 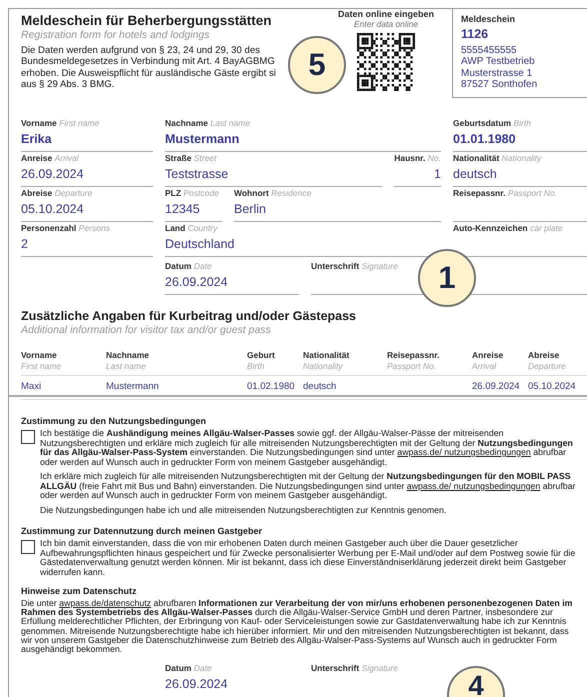 I want to click on certificate-number: 1126, so click(x=475, y=34).